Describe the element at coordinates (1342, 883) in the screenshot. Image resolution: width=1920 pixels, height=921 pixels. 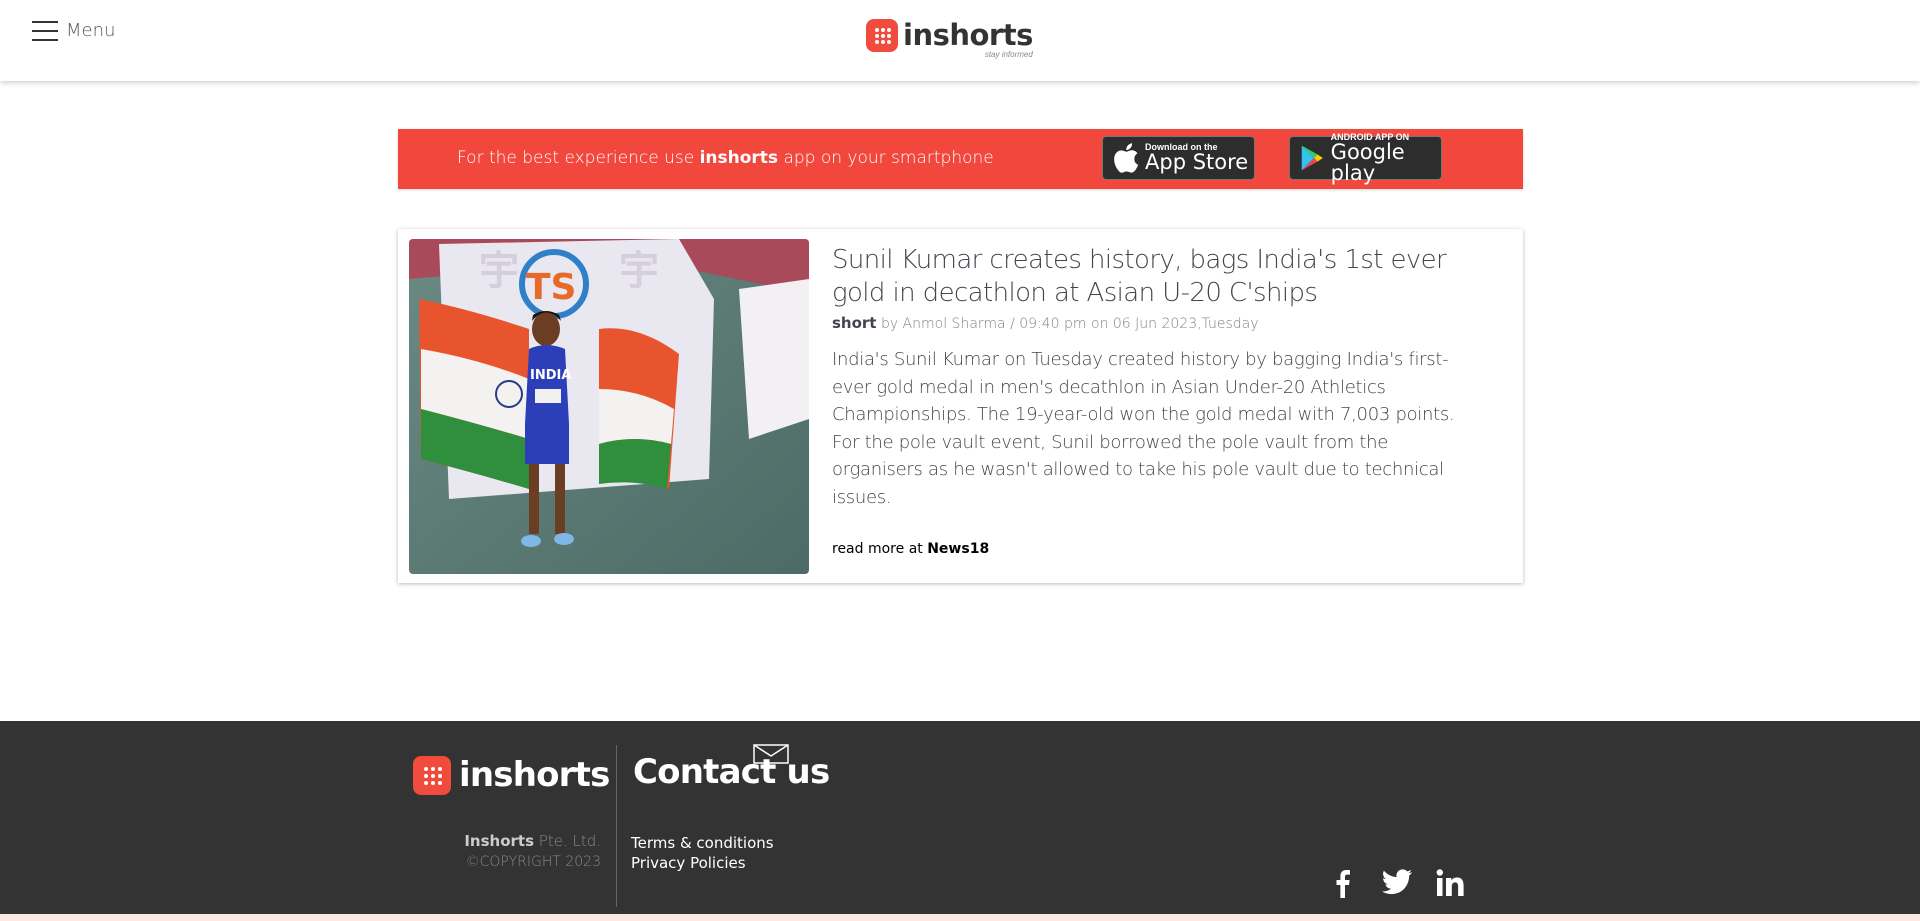
I see `facebook-icon` at that location.